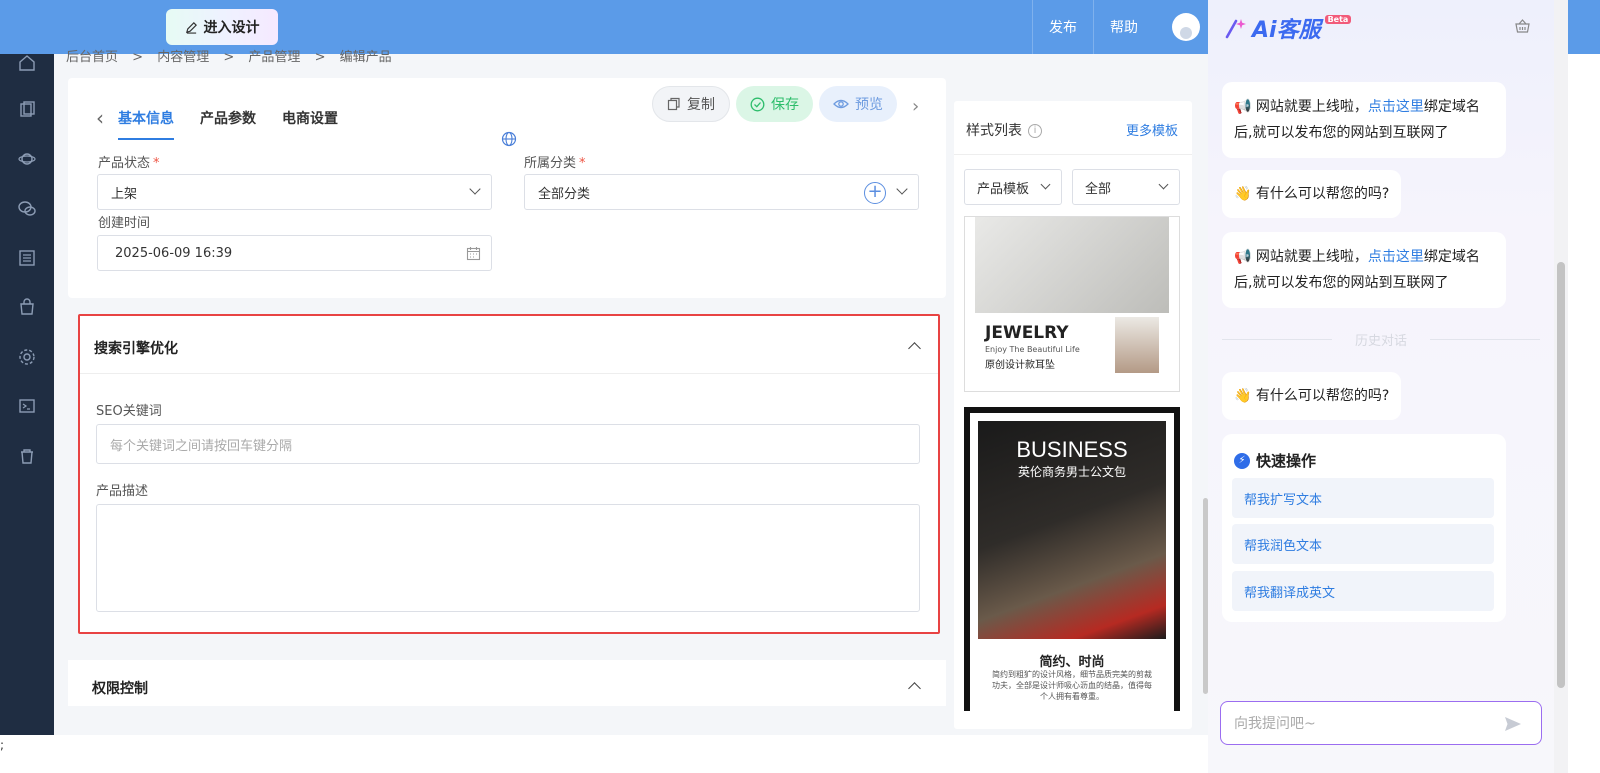  What do you see at coordinates (27, 109) in the screenshot?
I see `pages-icon` at bounding box center [27, 109].